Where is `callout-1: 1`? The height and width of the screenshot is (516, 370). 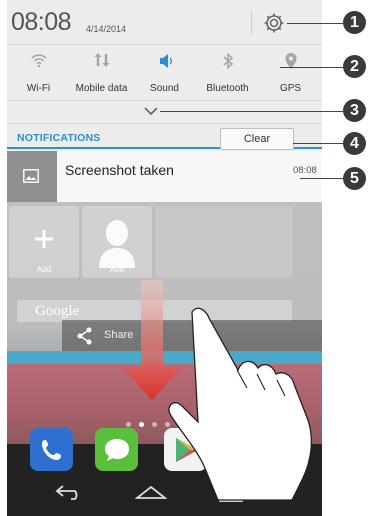
callout-1: 1 is located at coordinates (354, 22).